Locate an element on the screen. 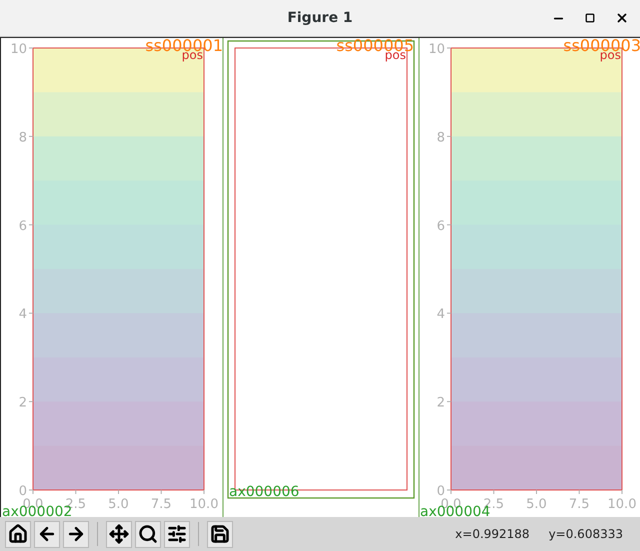 The image size is (640, 551). cursor-x-readout: x=0.992188 is located at coordinates (492, 534).